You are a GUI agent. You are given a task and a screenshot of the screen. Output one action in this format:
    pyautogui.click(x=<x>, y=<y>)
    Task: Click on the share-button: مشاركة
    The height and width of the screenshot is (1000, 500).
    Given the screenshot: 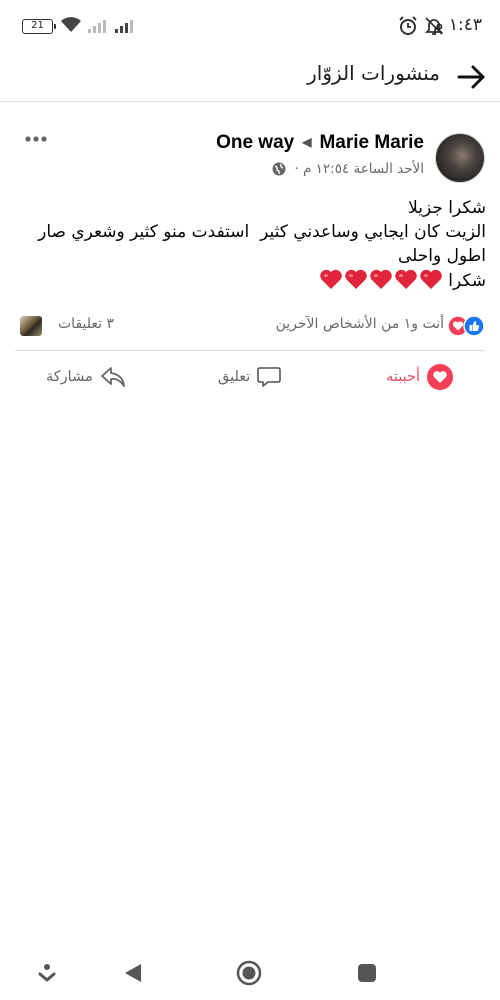 What is the action you would take?
    pyautogui.click(x=86, y=377)
    